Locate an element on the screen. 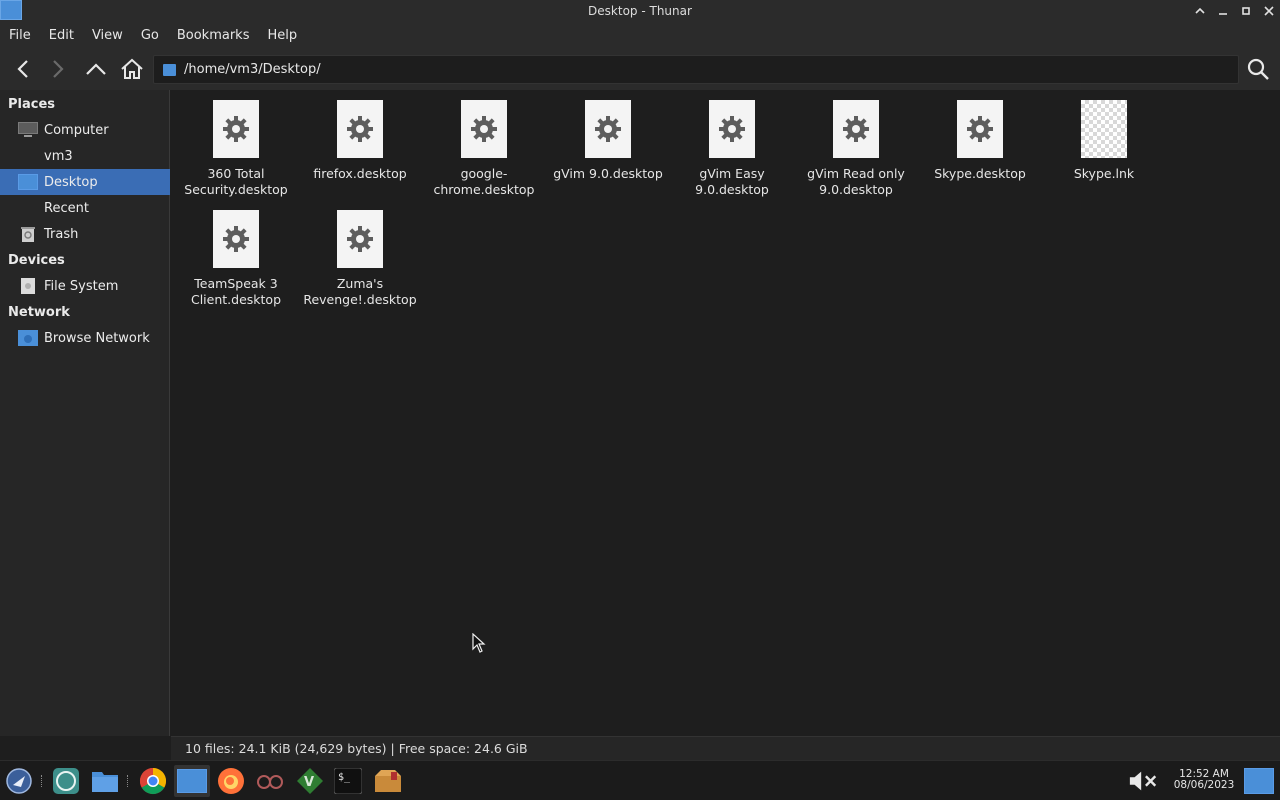 The height and width of the screenshot is (800, 1280). arrow-right-icon is located at coordinates (58, 69).